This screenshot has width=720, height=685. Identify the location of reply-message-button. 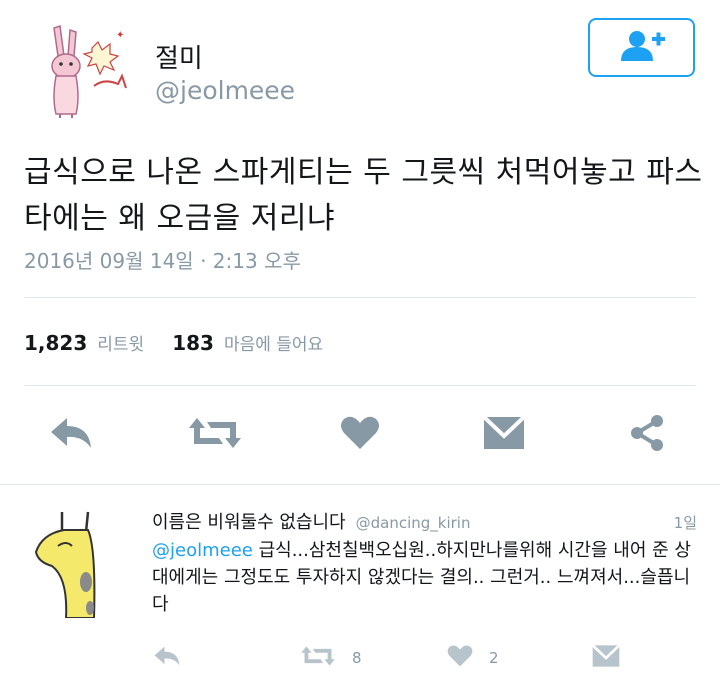
(606, 658).